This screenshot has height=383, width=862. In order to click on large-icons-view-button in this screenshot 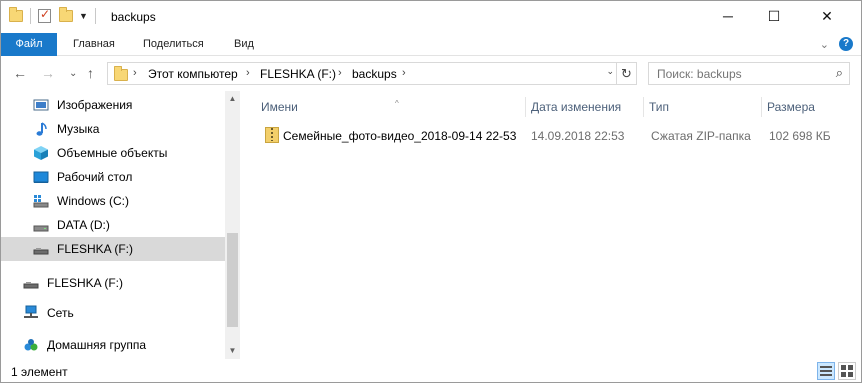, I will do `click(847, 371)`.